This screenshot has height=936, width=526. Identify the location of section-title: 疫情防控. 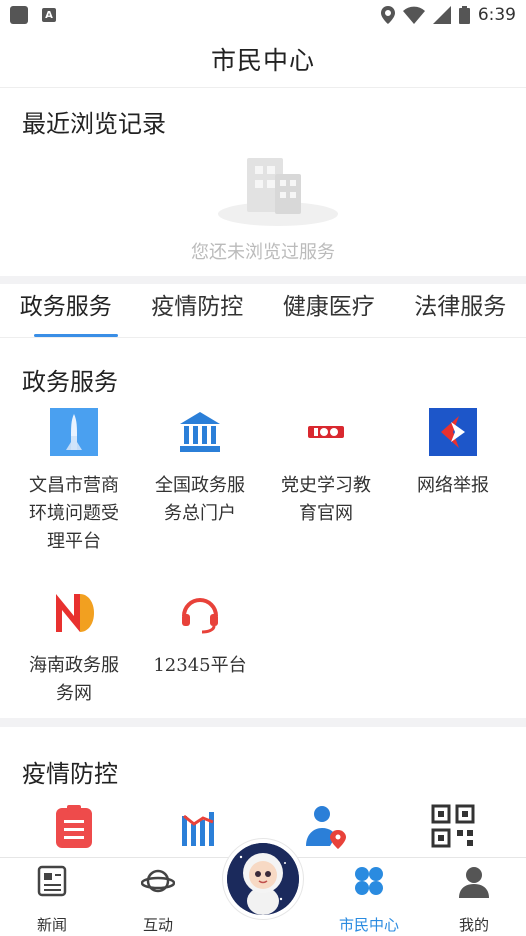
(70, 774).